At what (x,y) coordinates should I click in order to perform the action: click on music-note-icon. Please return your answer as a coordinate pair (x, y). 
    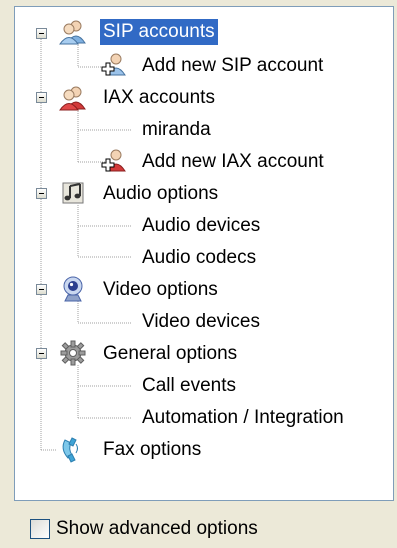
    Looking at the image, I should click on (73, 193).